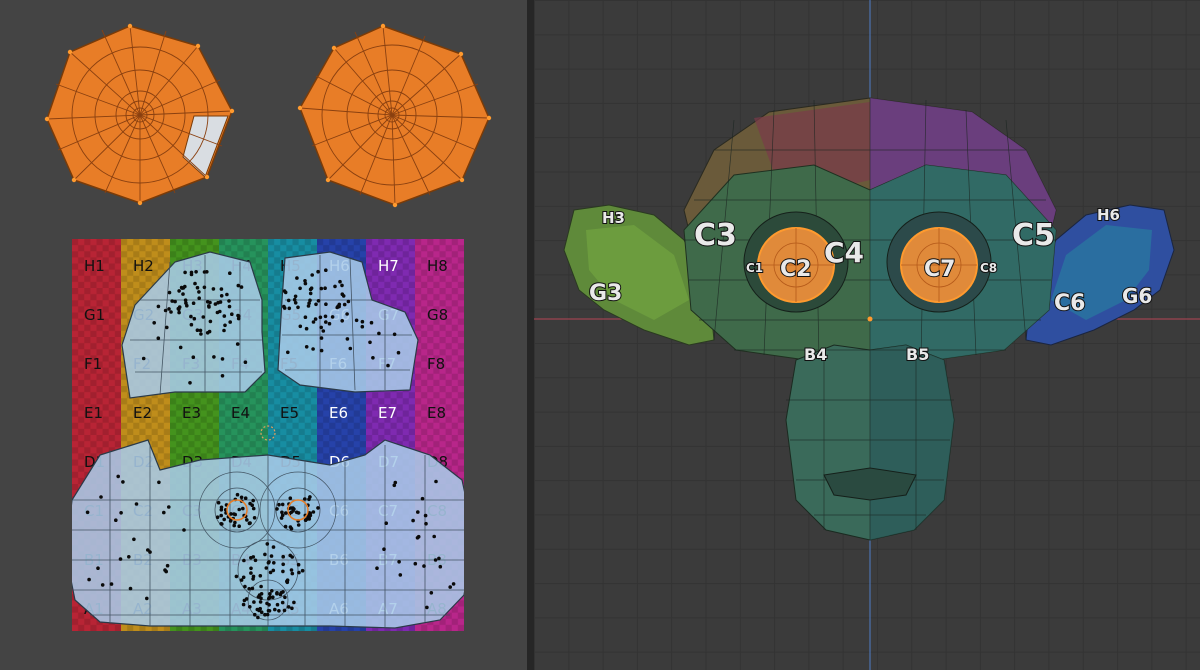 The height and width of the screenshot is (670, 1200). Describe the element at coordinates (139, 114) in the screenshot. I see `left-eye-uv-island` at that location.